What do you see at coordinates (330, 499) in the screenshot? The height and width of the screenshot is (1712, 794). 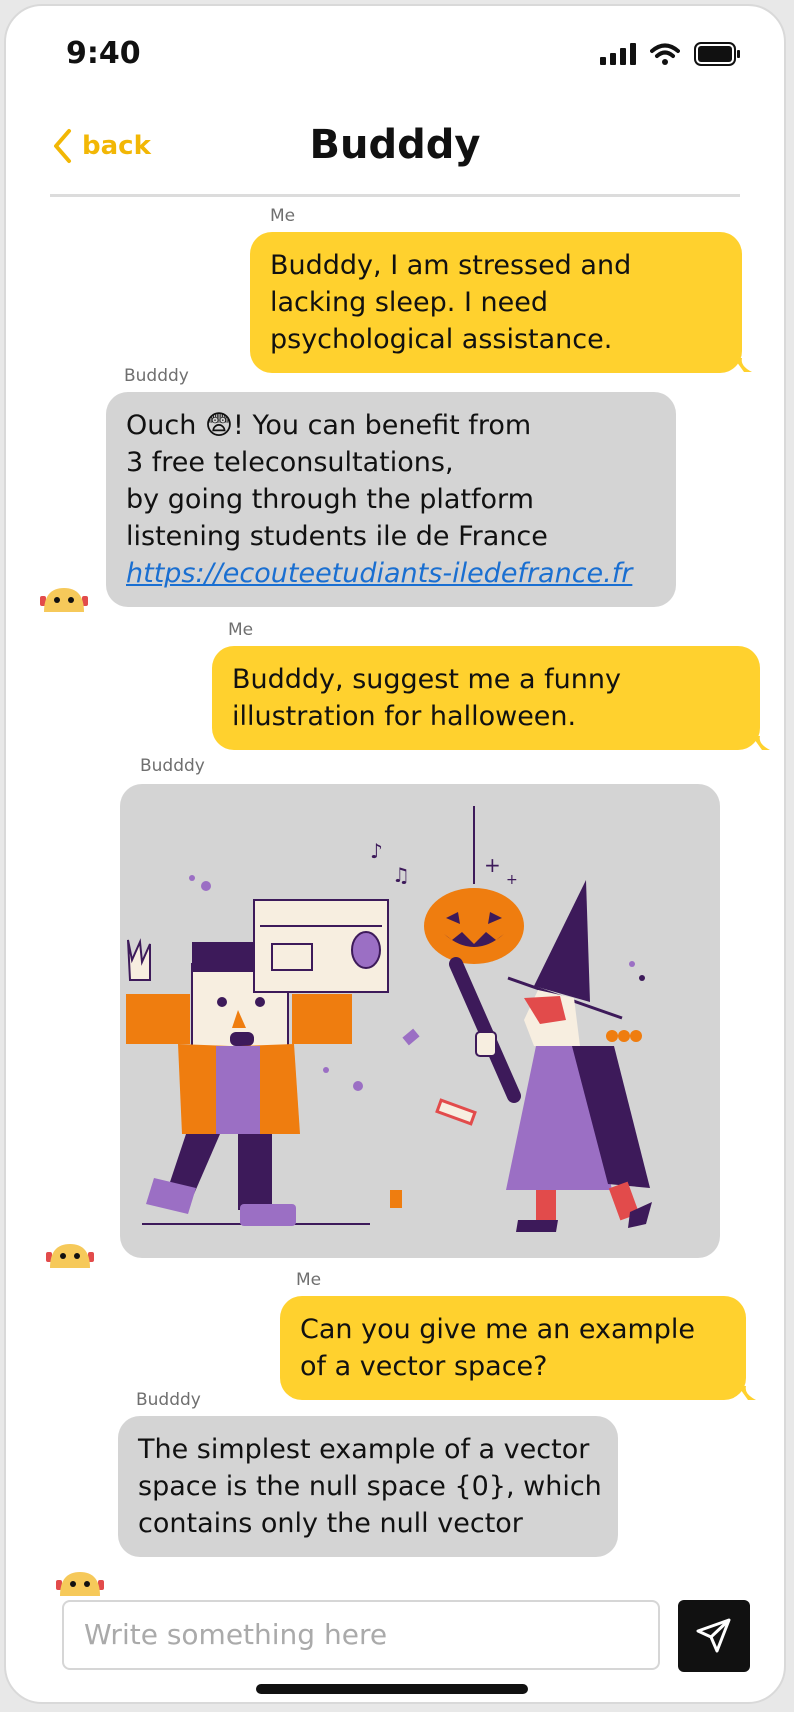 I see `message-line: by going through the platform` at bounding box center [330, 499].